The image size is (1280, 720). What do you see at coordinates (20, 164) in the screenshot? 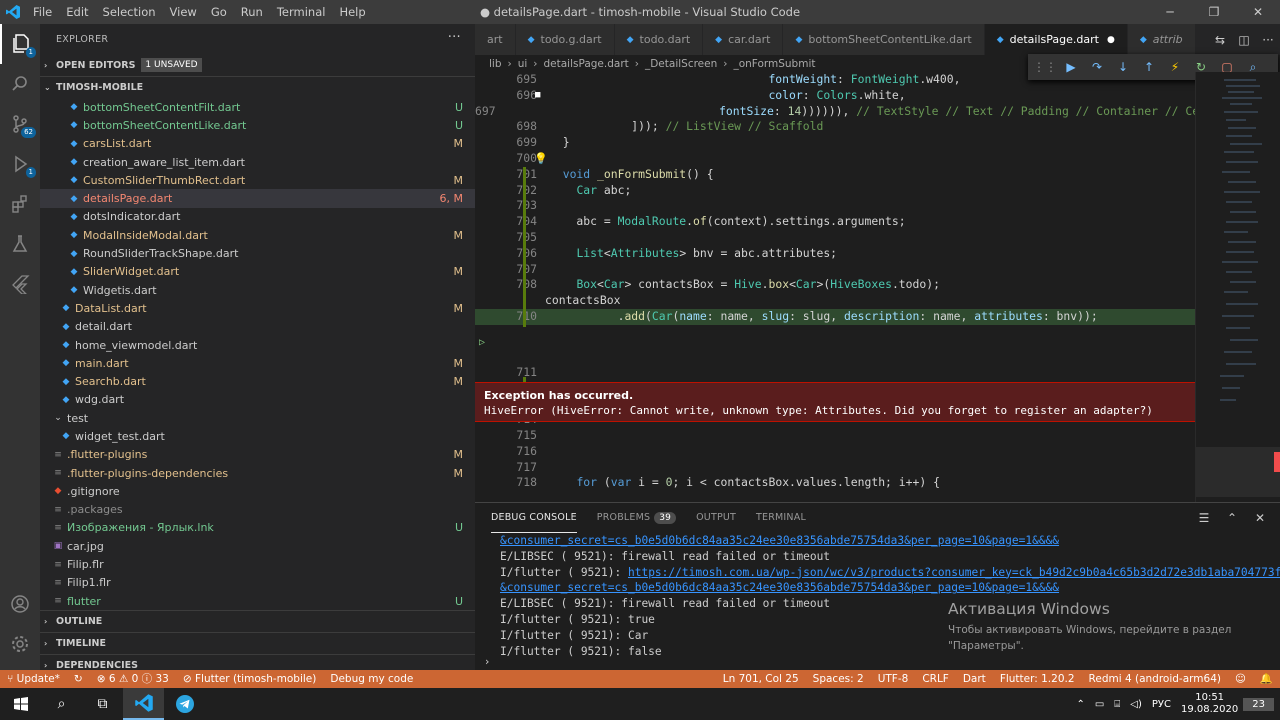
I see `run-debug-activity: 1` at bounding box center [20, 164].